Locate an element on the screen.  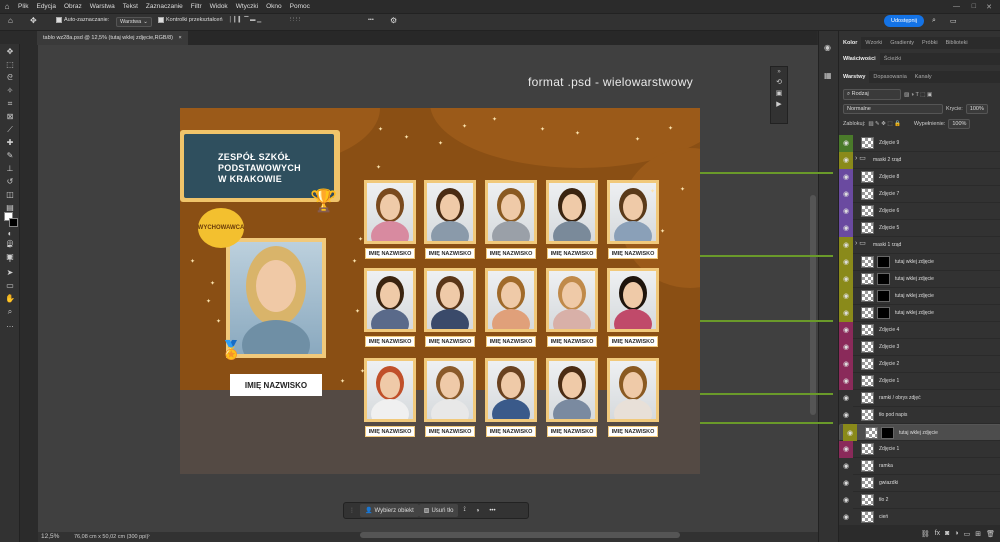
select-subject-button: 👤 Wybierz obiekt is located at coordinates (389, 510).